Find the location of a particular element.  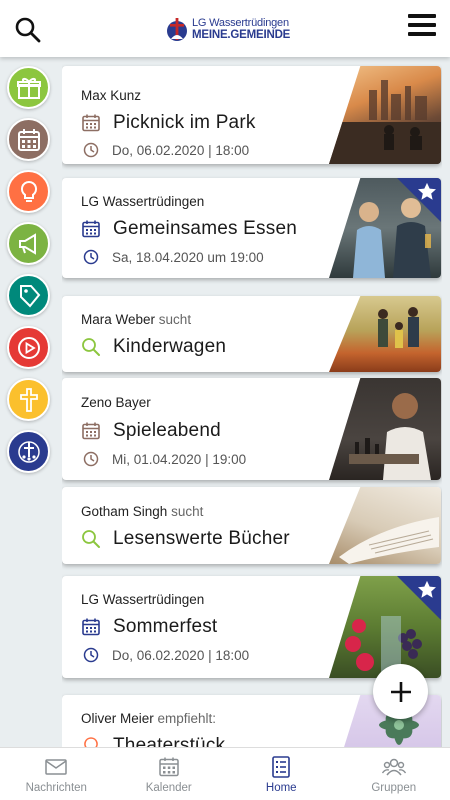

nav-label: Home is located at coordinates (281, 787).